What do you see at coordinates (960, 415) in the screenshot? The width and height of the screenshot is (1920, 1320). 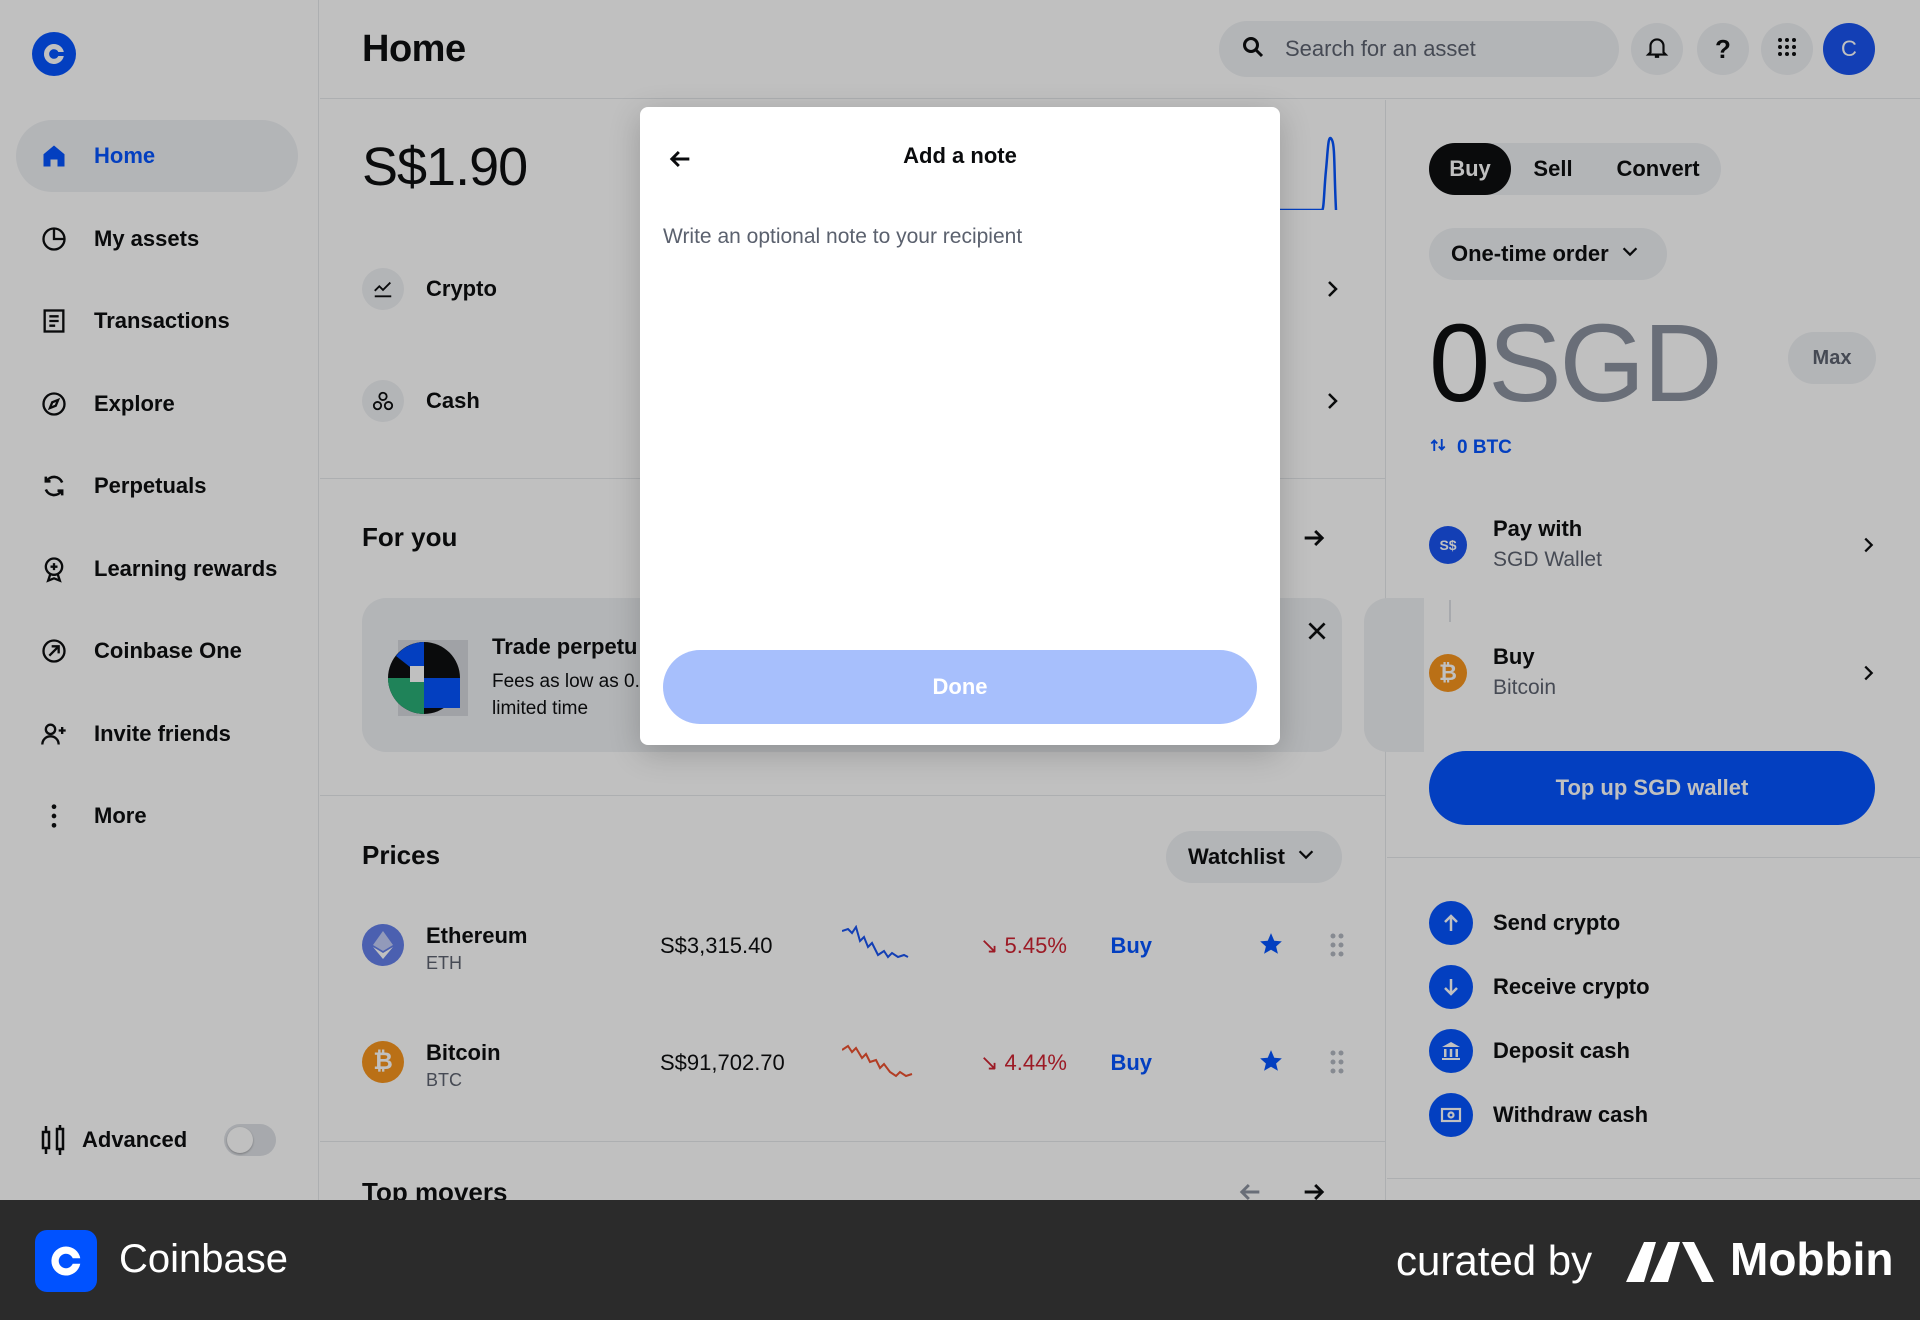 I see `note-textarea` at bounding box center [960, 415].